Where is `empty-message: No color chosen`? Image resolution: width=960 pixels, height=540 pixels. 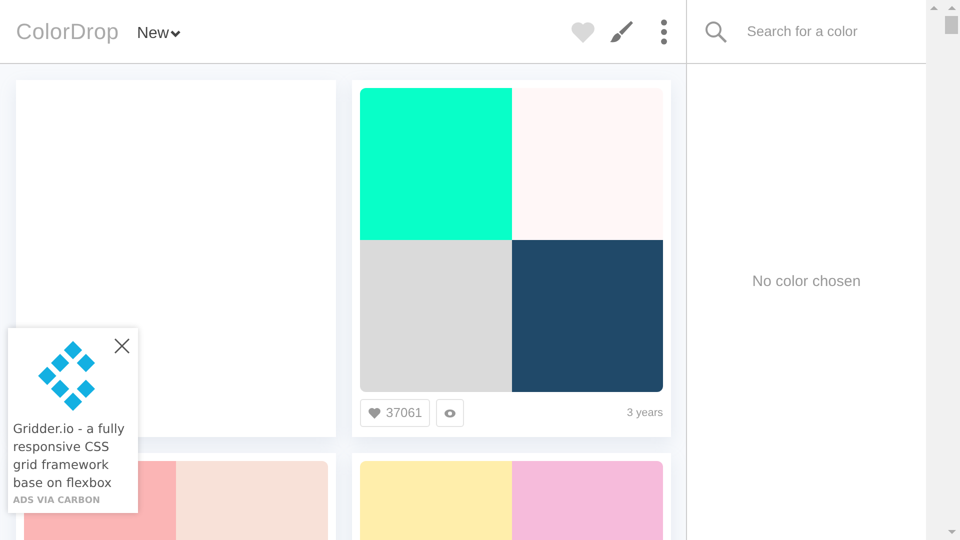 empty-message: No color chosen is located at coordinates (806, 282).